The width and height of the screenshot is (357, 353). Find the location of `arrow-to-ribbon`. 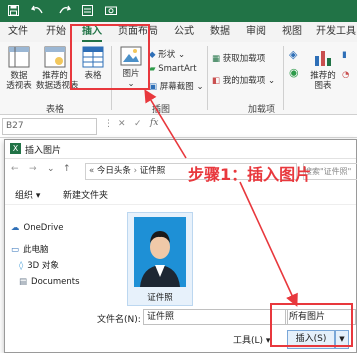

arrow-to-ribbon is located at coordinates (165, 124).